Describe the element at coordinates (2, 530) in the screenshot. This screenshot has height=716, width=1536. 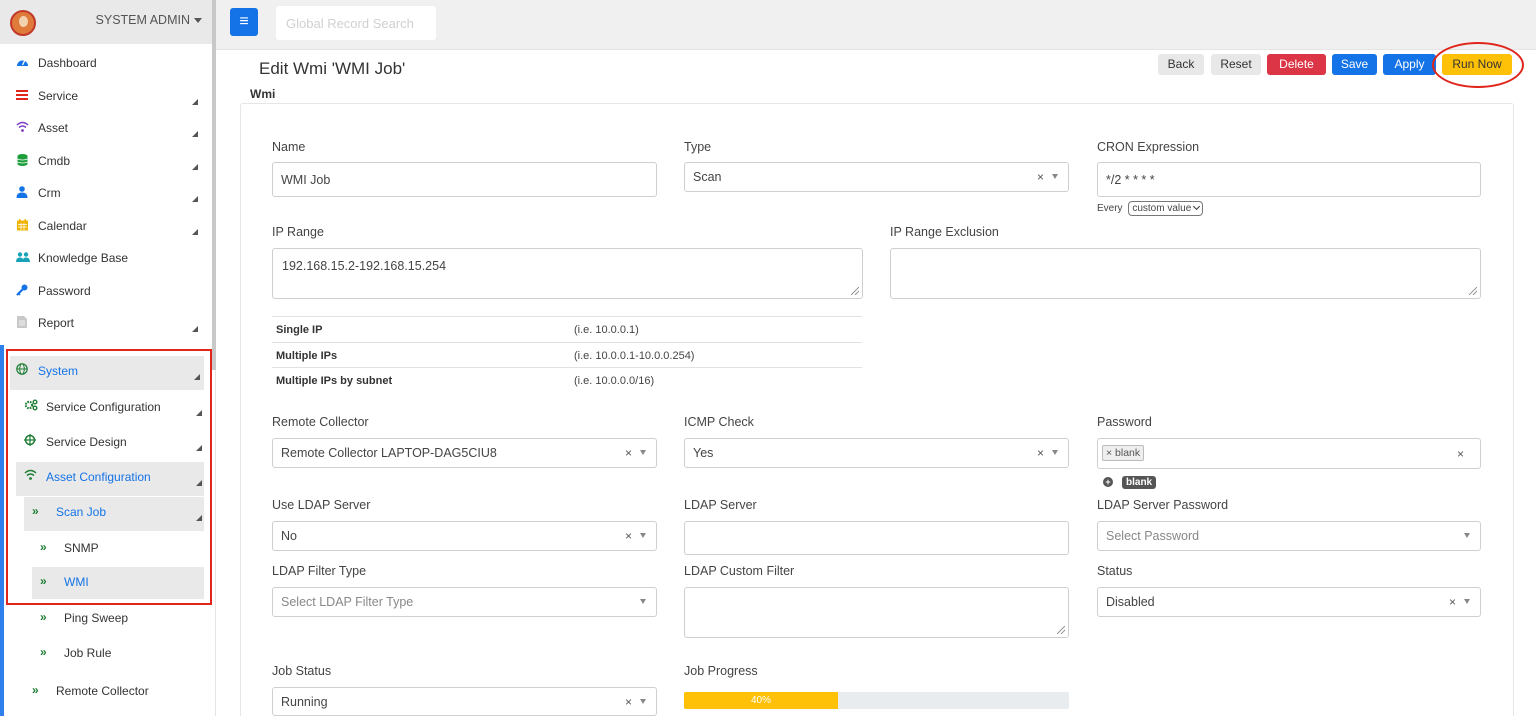
I see `sidebar-accent` at that location.